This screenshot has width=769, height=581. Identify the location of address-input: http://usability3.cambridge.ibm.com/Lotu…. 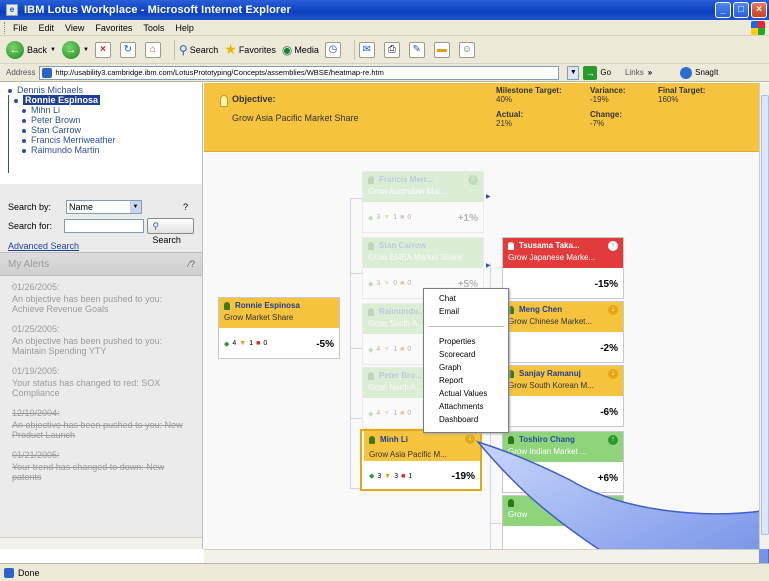
(299, 72).